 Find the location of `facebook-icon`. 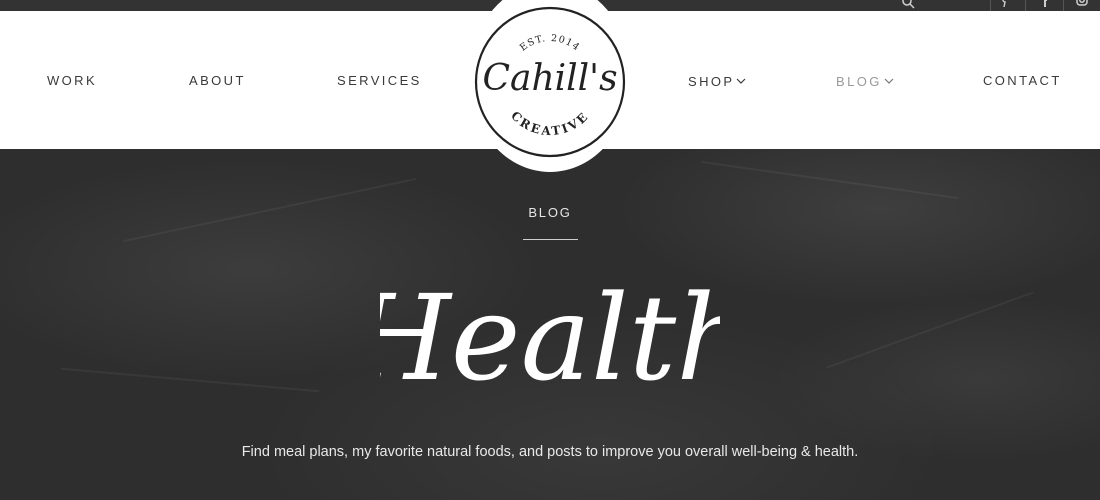

facebook-icon is located at coordinates (1047, 5).